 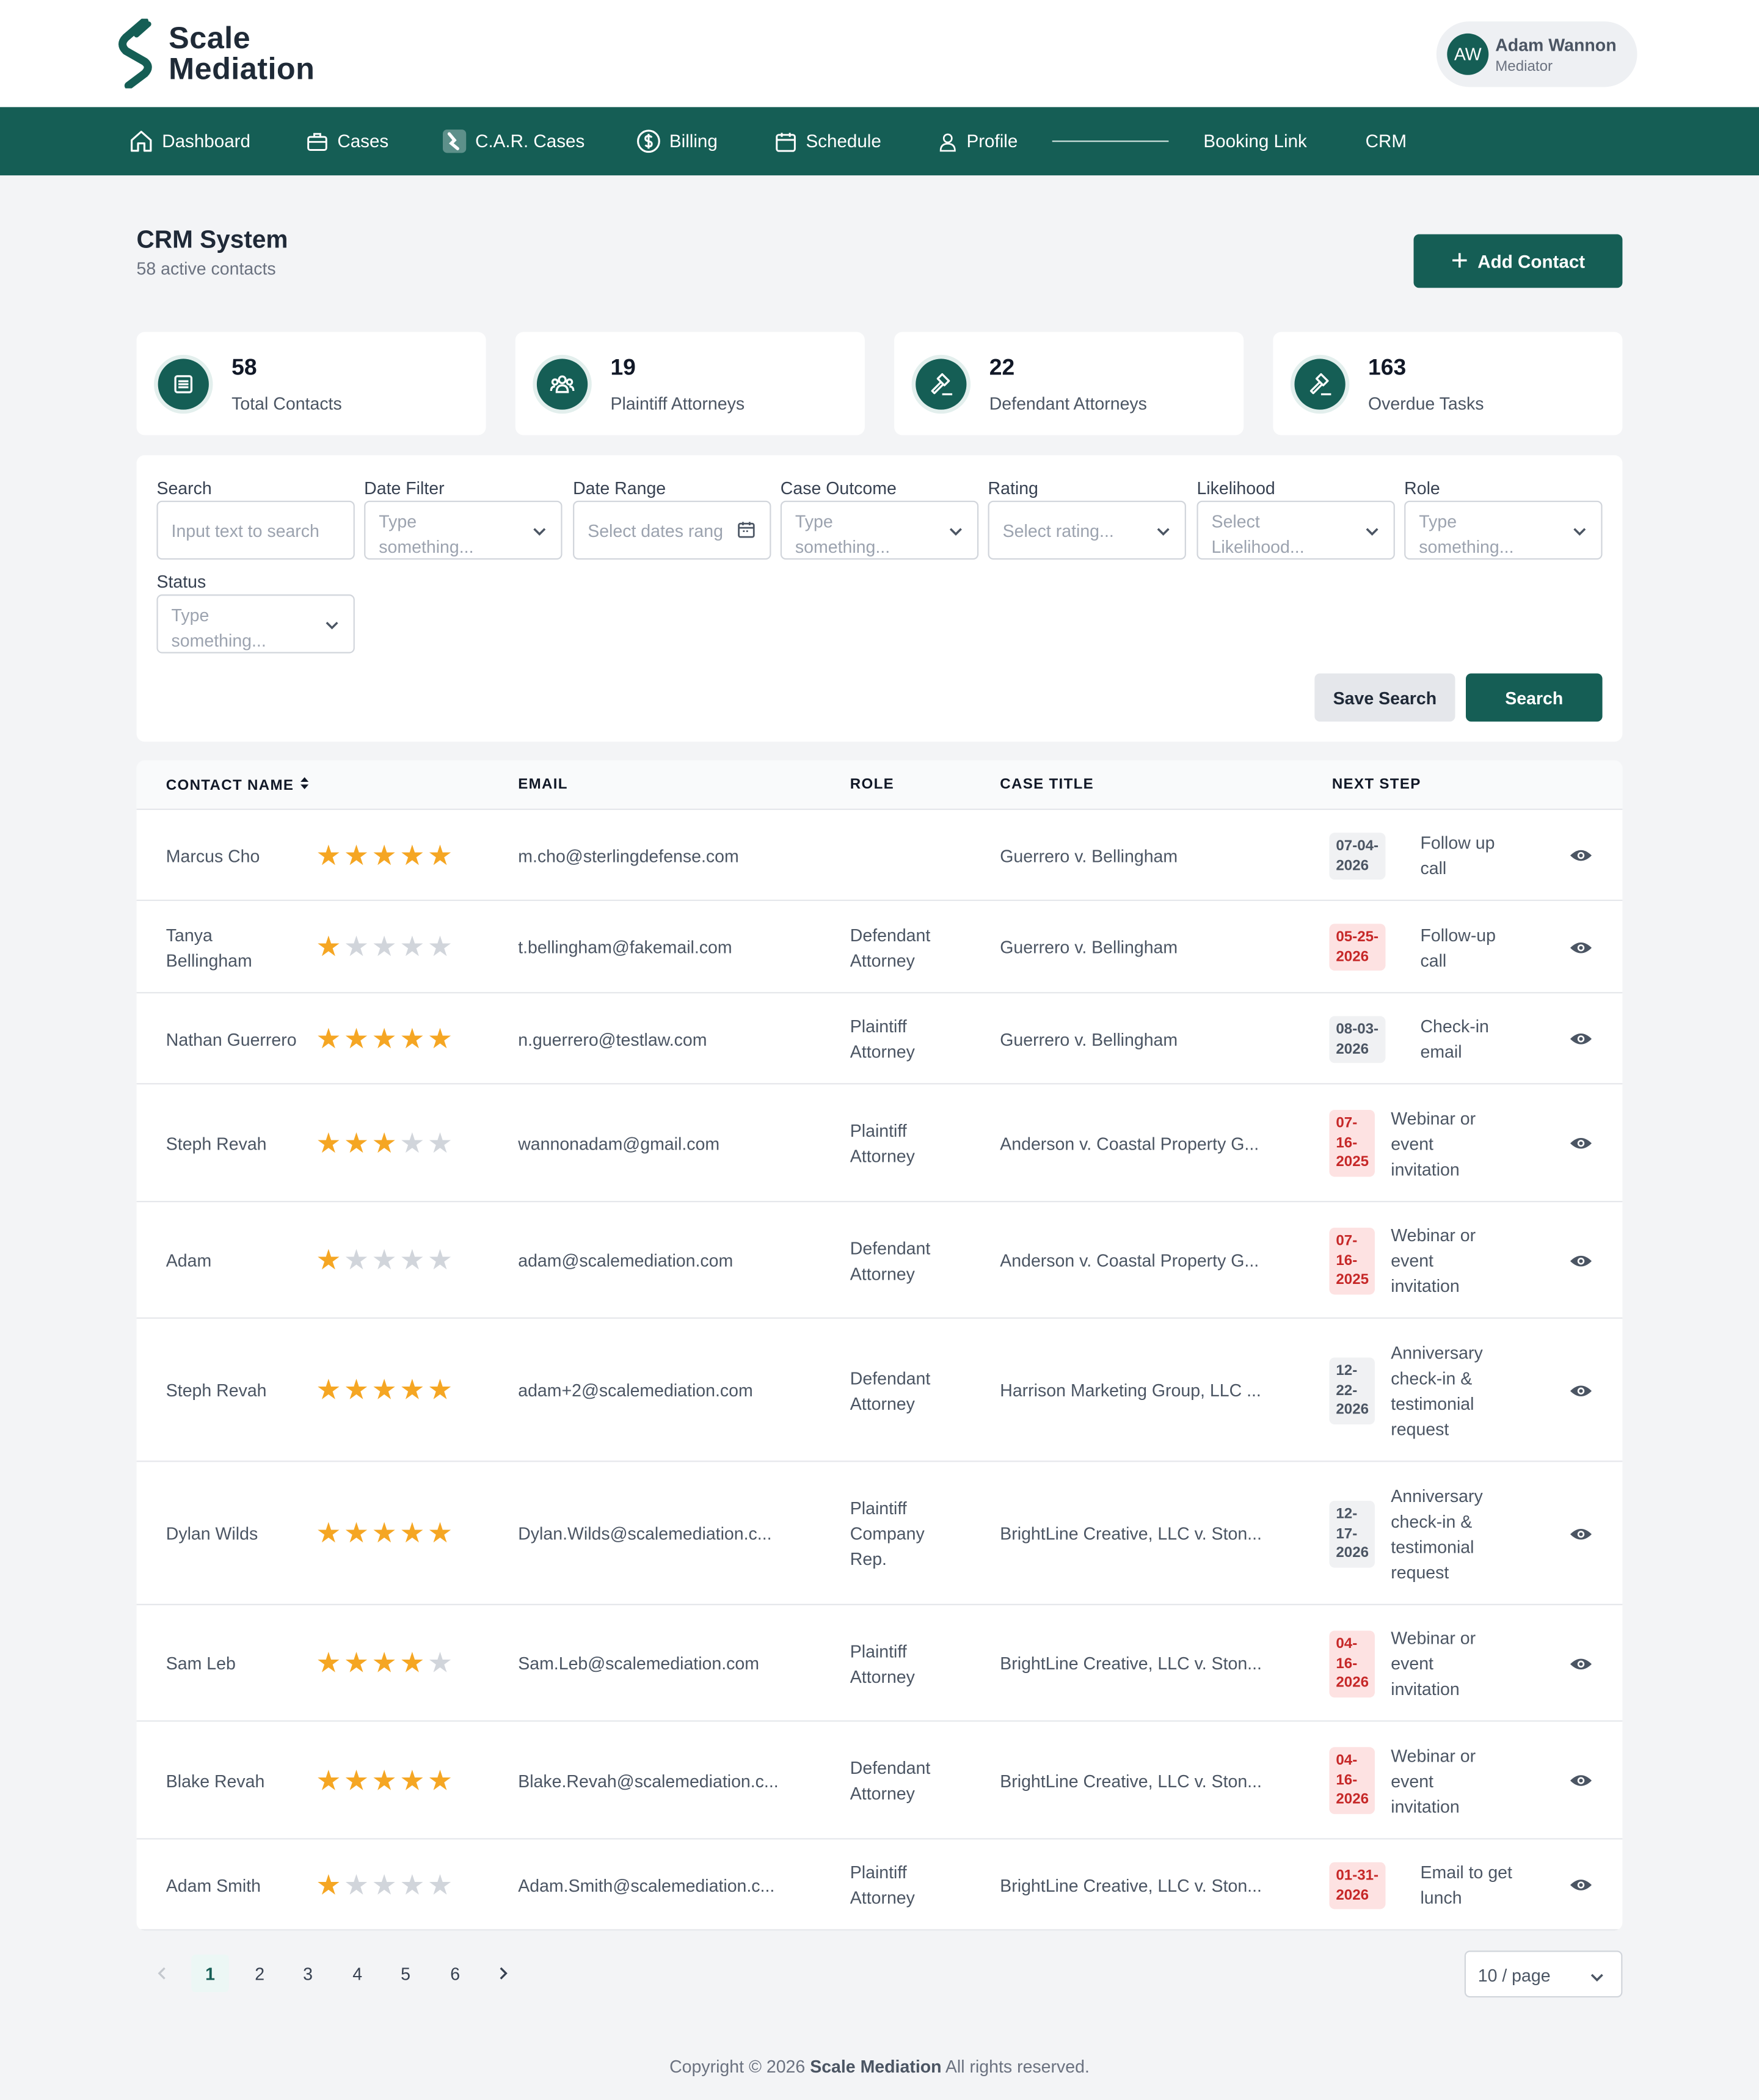 What do you see at coordinates (405, 1974) in the screenshot?
I see `page-button-5: 5` at bounding box center [405, 1974].